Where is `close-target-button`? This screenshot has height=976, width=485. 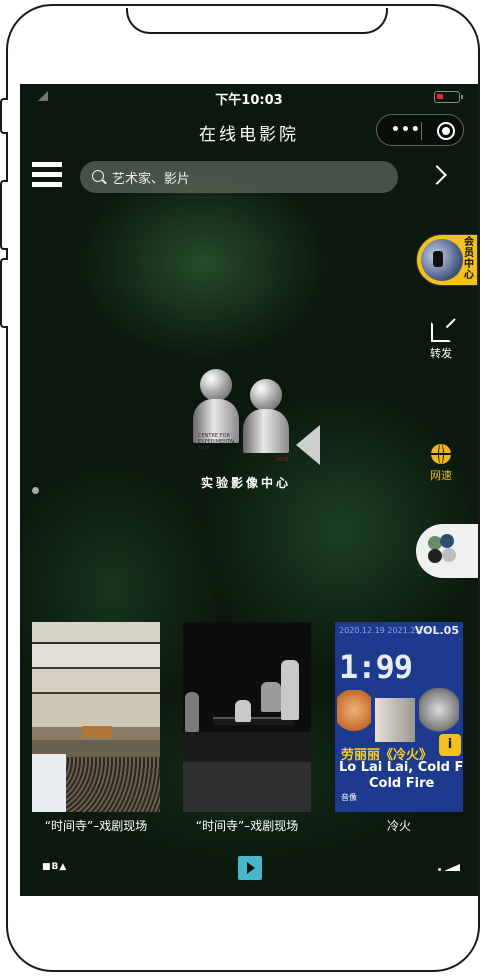 close-target-button is located at coordinates (446, 131).